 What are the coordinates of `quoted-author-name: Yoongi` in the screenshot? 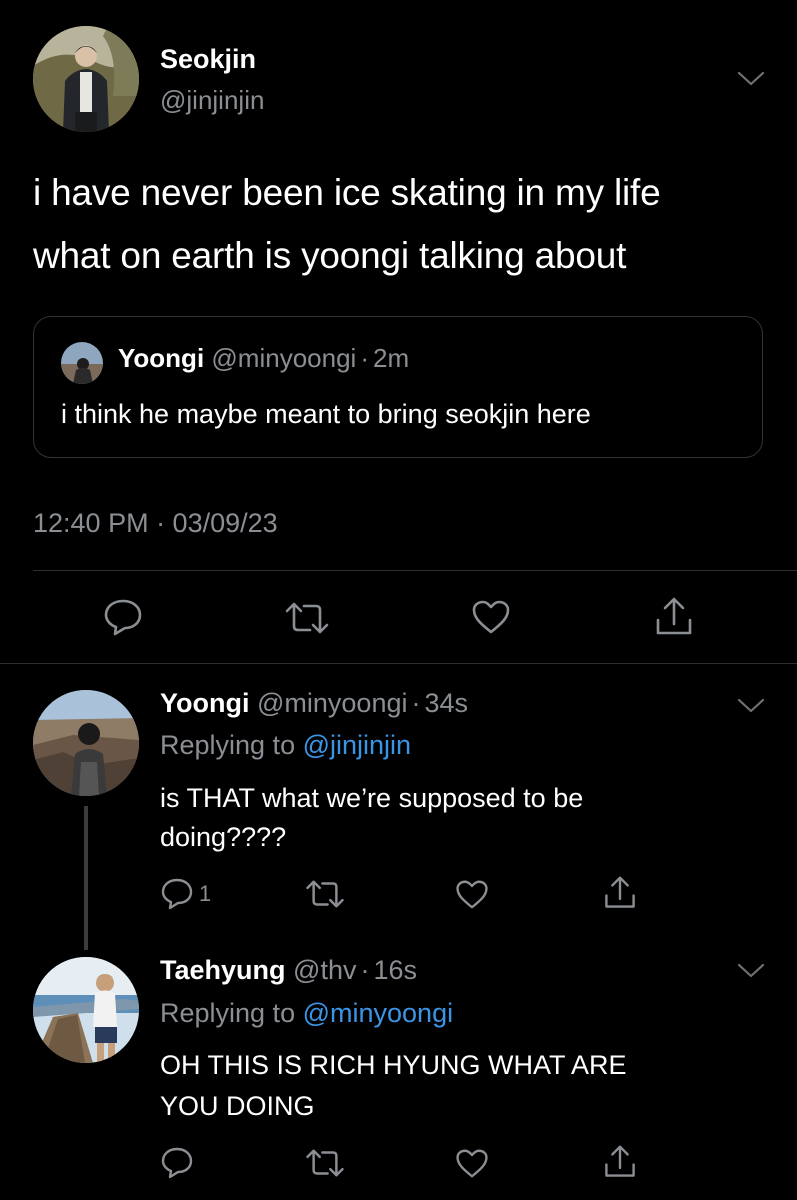 It's located at (161, 358).